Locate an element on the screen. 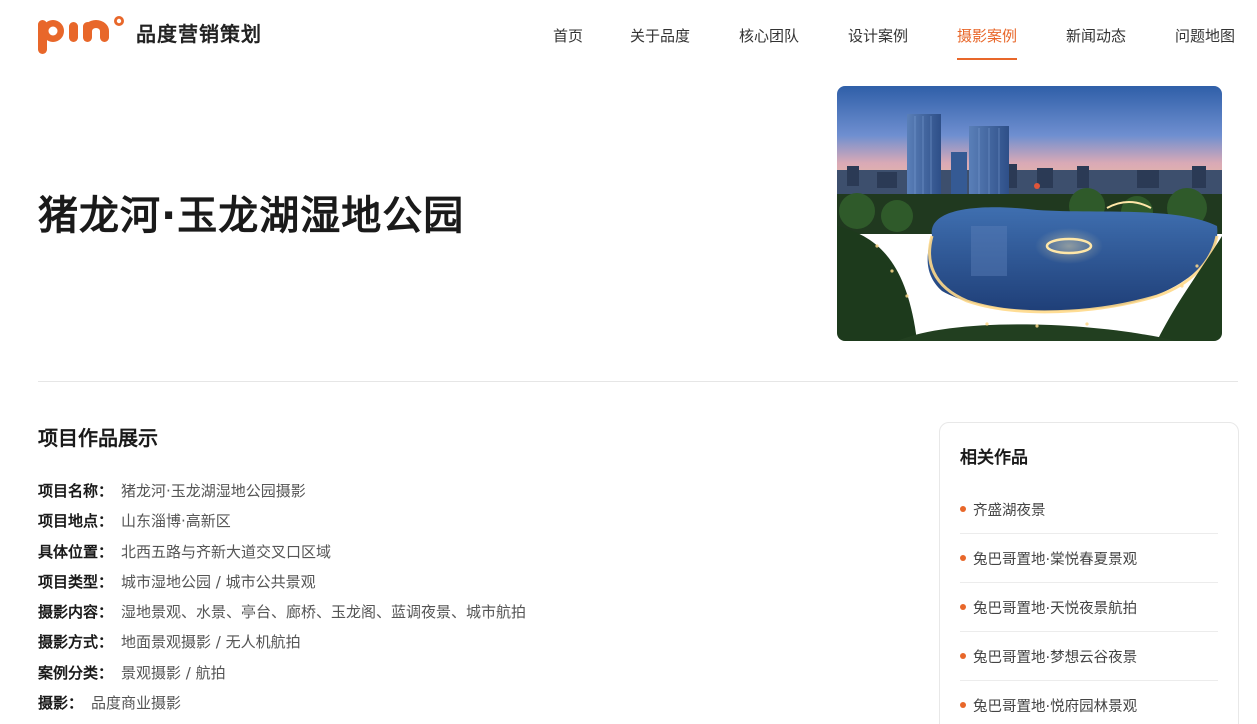 This screenshot has width=1257, height=724. nav-item-team: 核心团队 is located at coordinates (769, 36).